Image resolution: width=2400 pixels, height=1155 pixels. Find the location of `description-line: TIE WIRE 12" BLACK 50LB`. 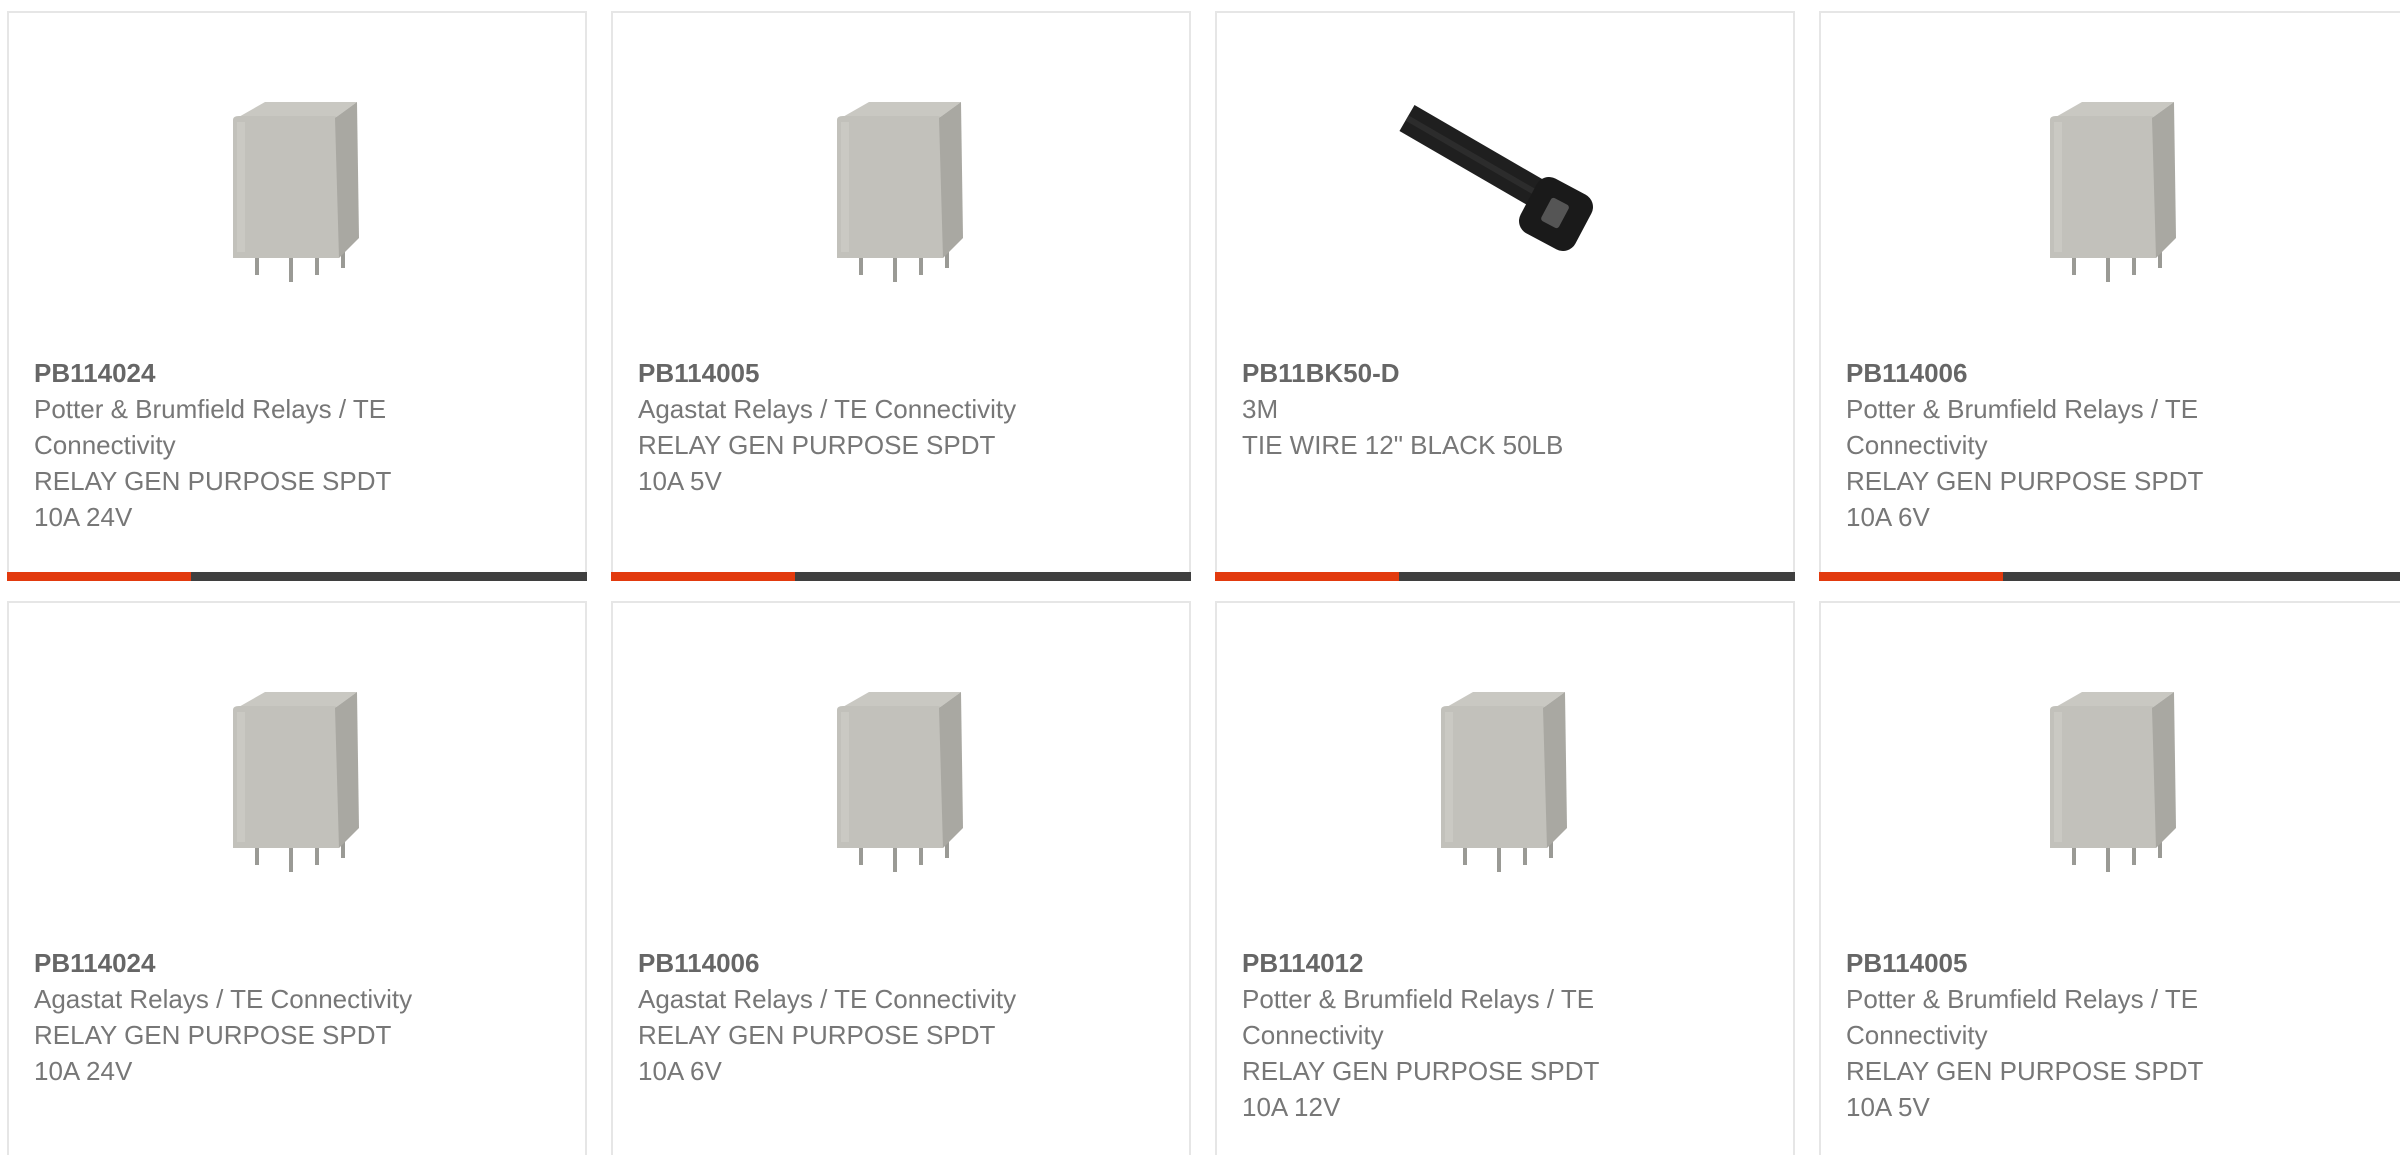

description-line: TIE WIRE 12" BLACK 50LB is located at coordinates (1403, 445).